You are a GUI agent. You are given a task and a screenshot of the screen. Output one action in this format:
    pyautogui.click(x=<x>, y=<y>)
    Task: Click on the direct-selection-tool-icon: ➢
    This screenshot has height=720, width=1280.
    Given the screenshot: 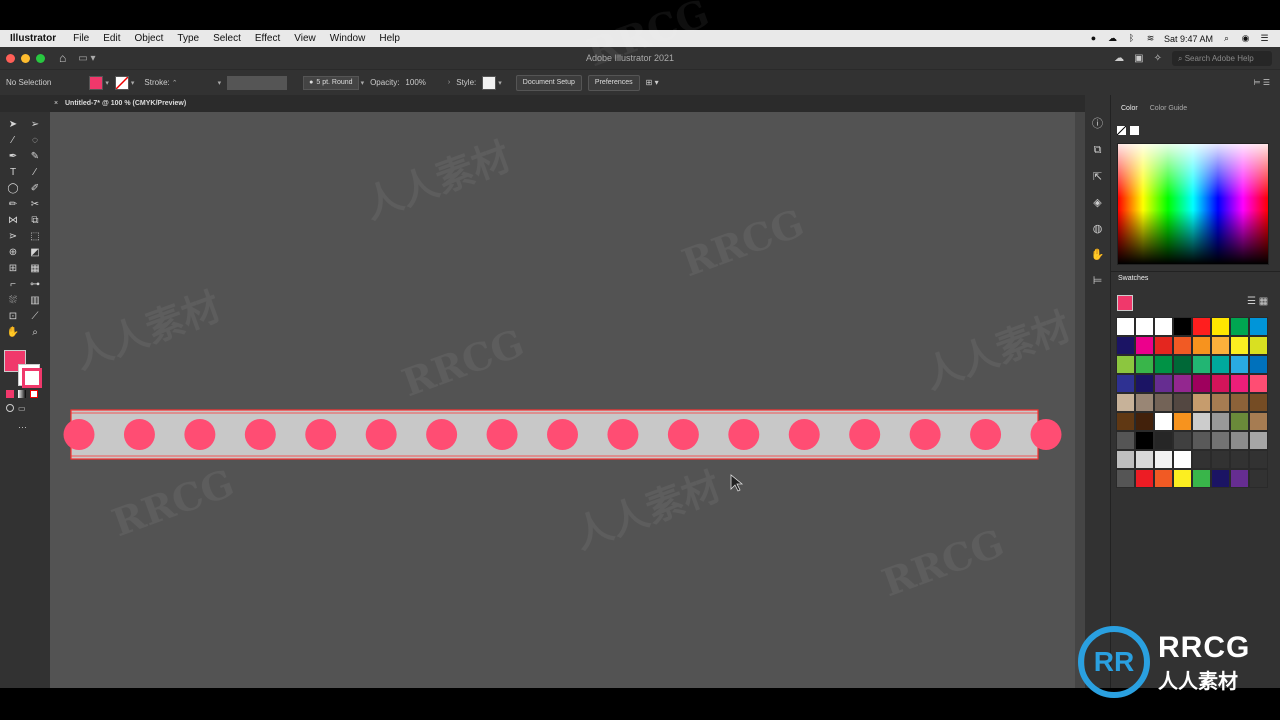 What is the action you would take?
    pyautogui.click(x=35, y=124)
    